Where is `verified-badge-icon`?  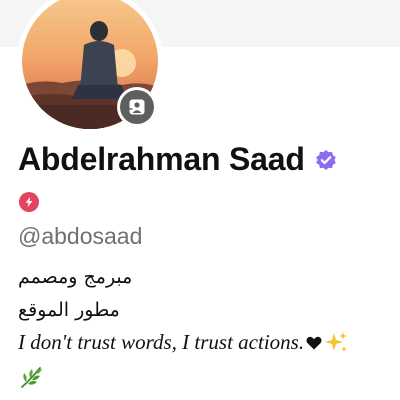 verified-badge-icon is located at coordinates (326, 160).